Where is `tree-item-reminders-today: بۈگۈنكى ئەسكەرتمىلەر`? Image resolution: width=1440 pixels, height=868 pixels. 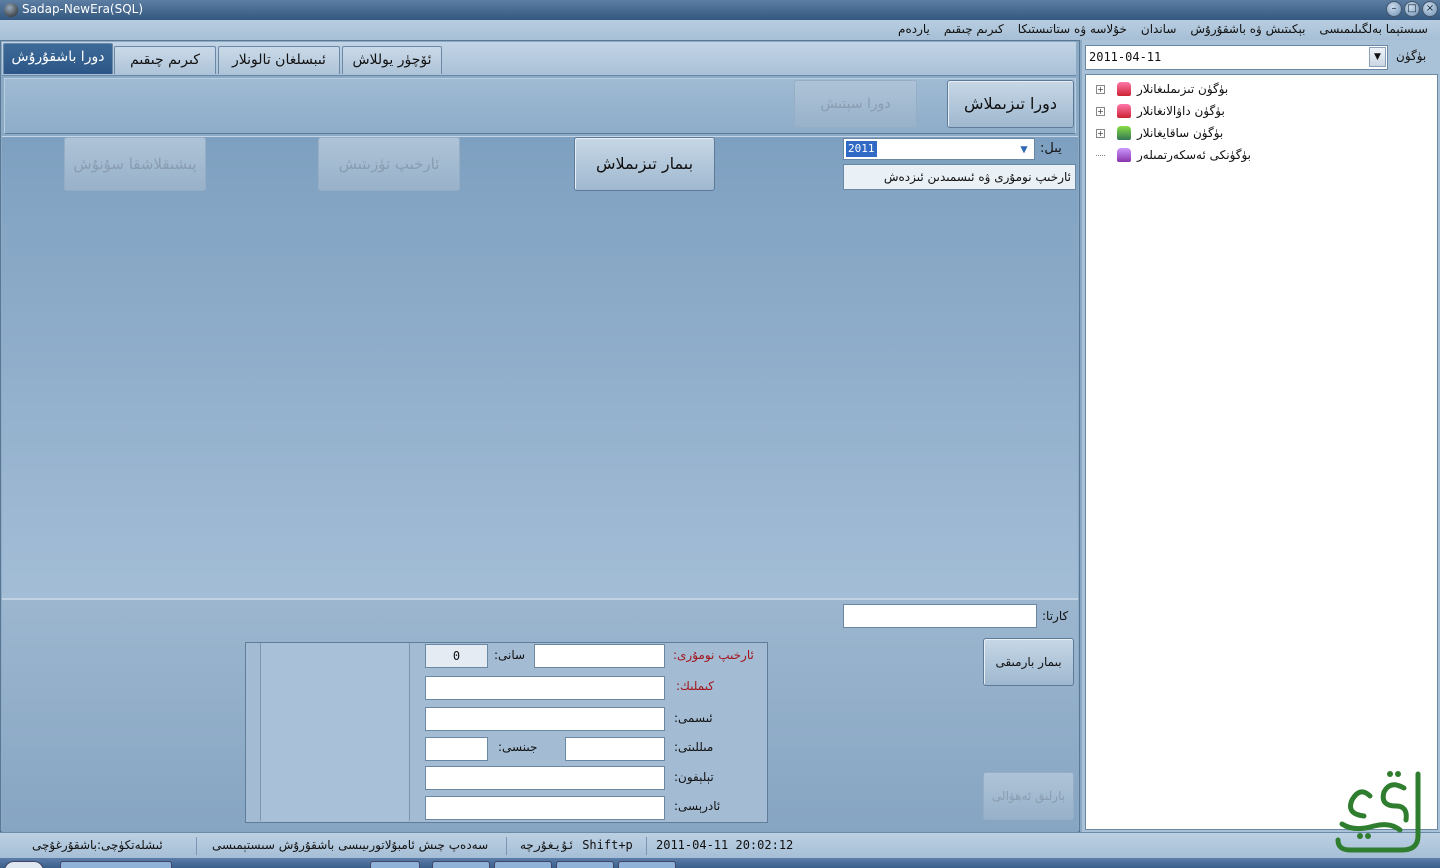 tree-item-reminders-today: بۈگۈنكى ئەسكەرتمىلەر is located at coordinates (1173, 155).